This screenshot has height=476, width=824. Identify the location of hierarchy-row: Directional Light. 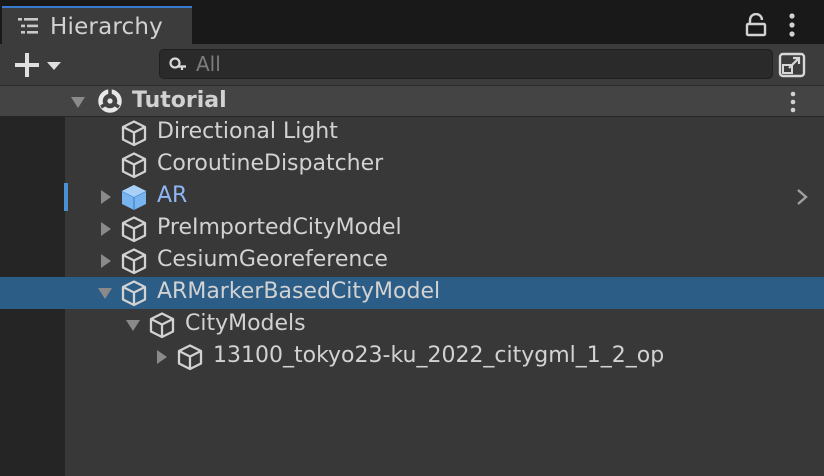
(412, 133).